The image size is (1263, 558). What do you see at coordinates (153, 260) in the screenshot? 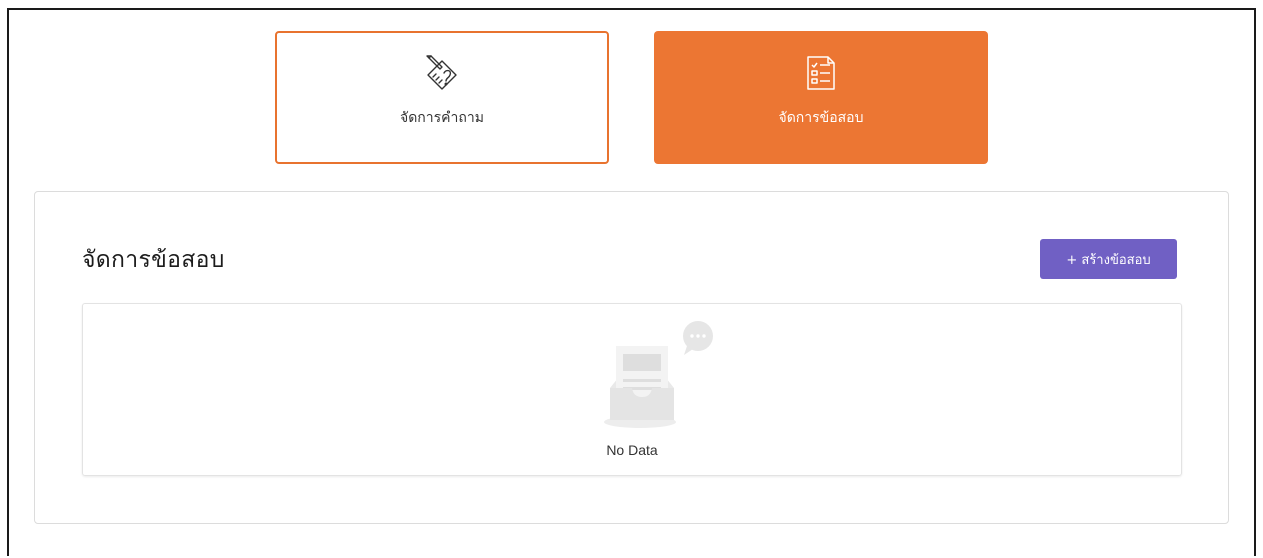
I see `panel-title: จัดการข้อสอบ` at bounding box center [153, 260].